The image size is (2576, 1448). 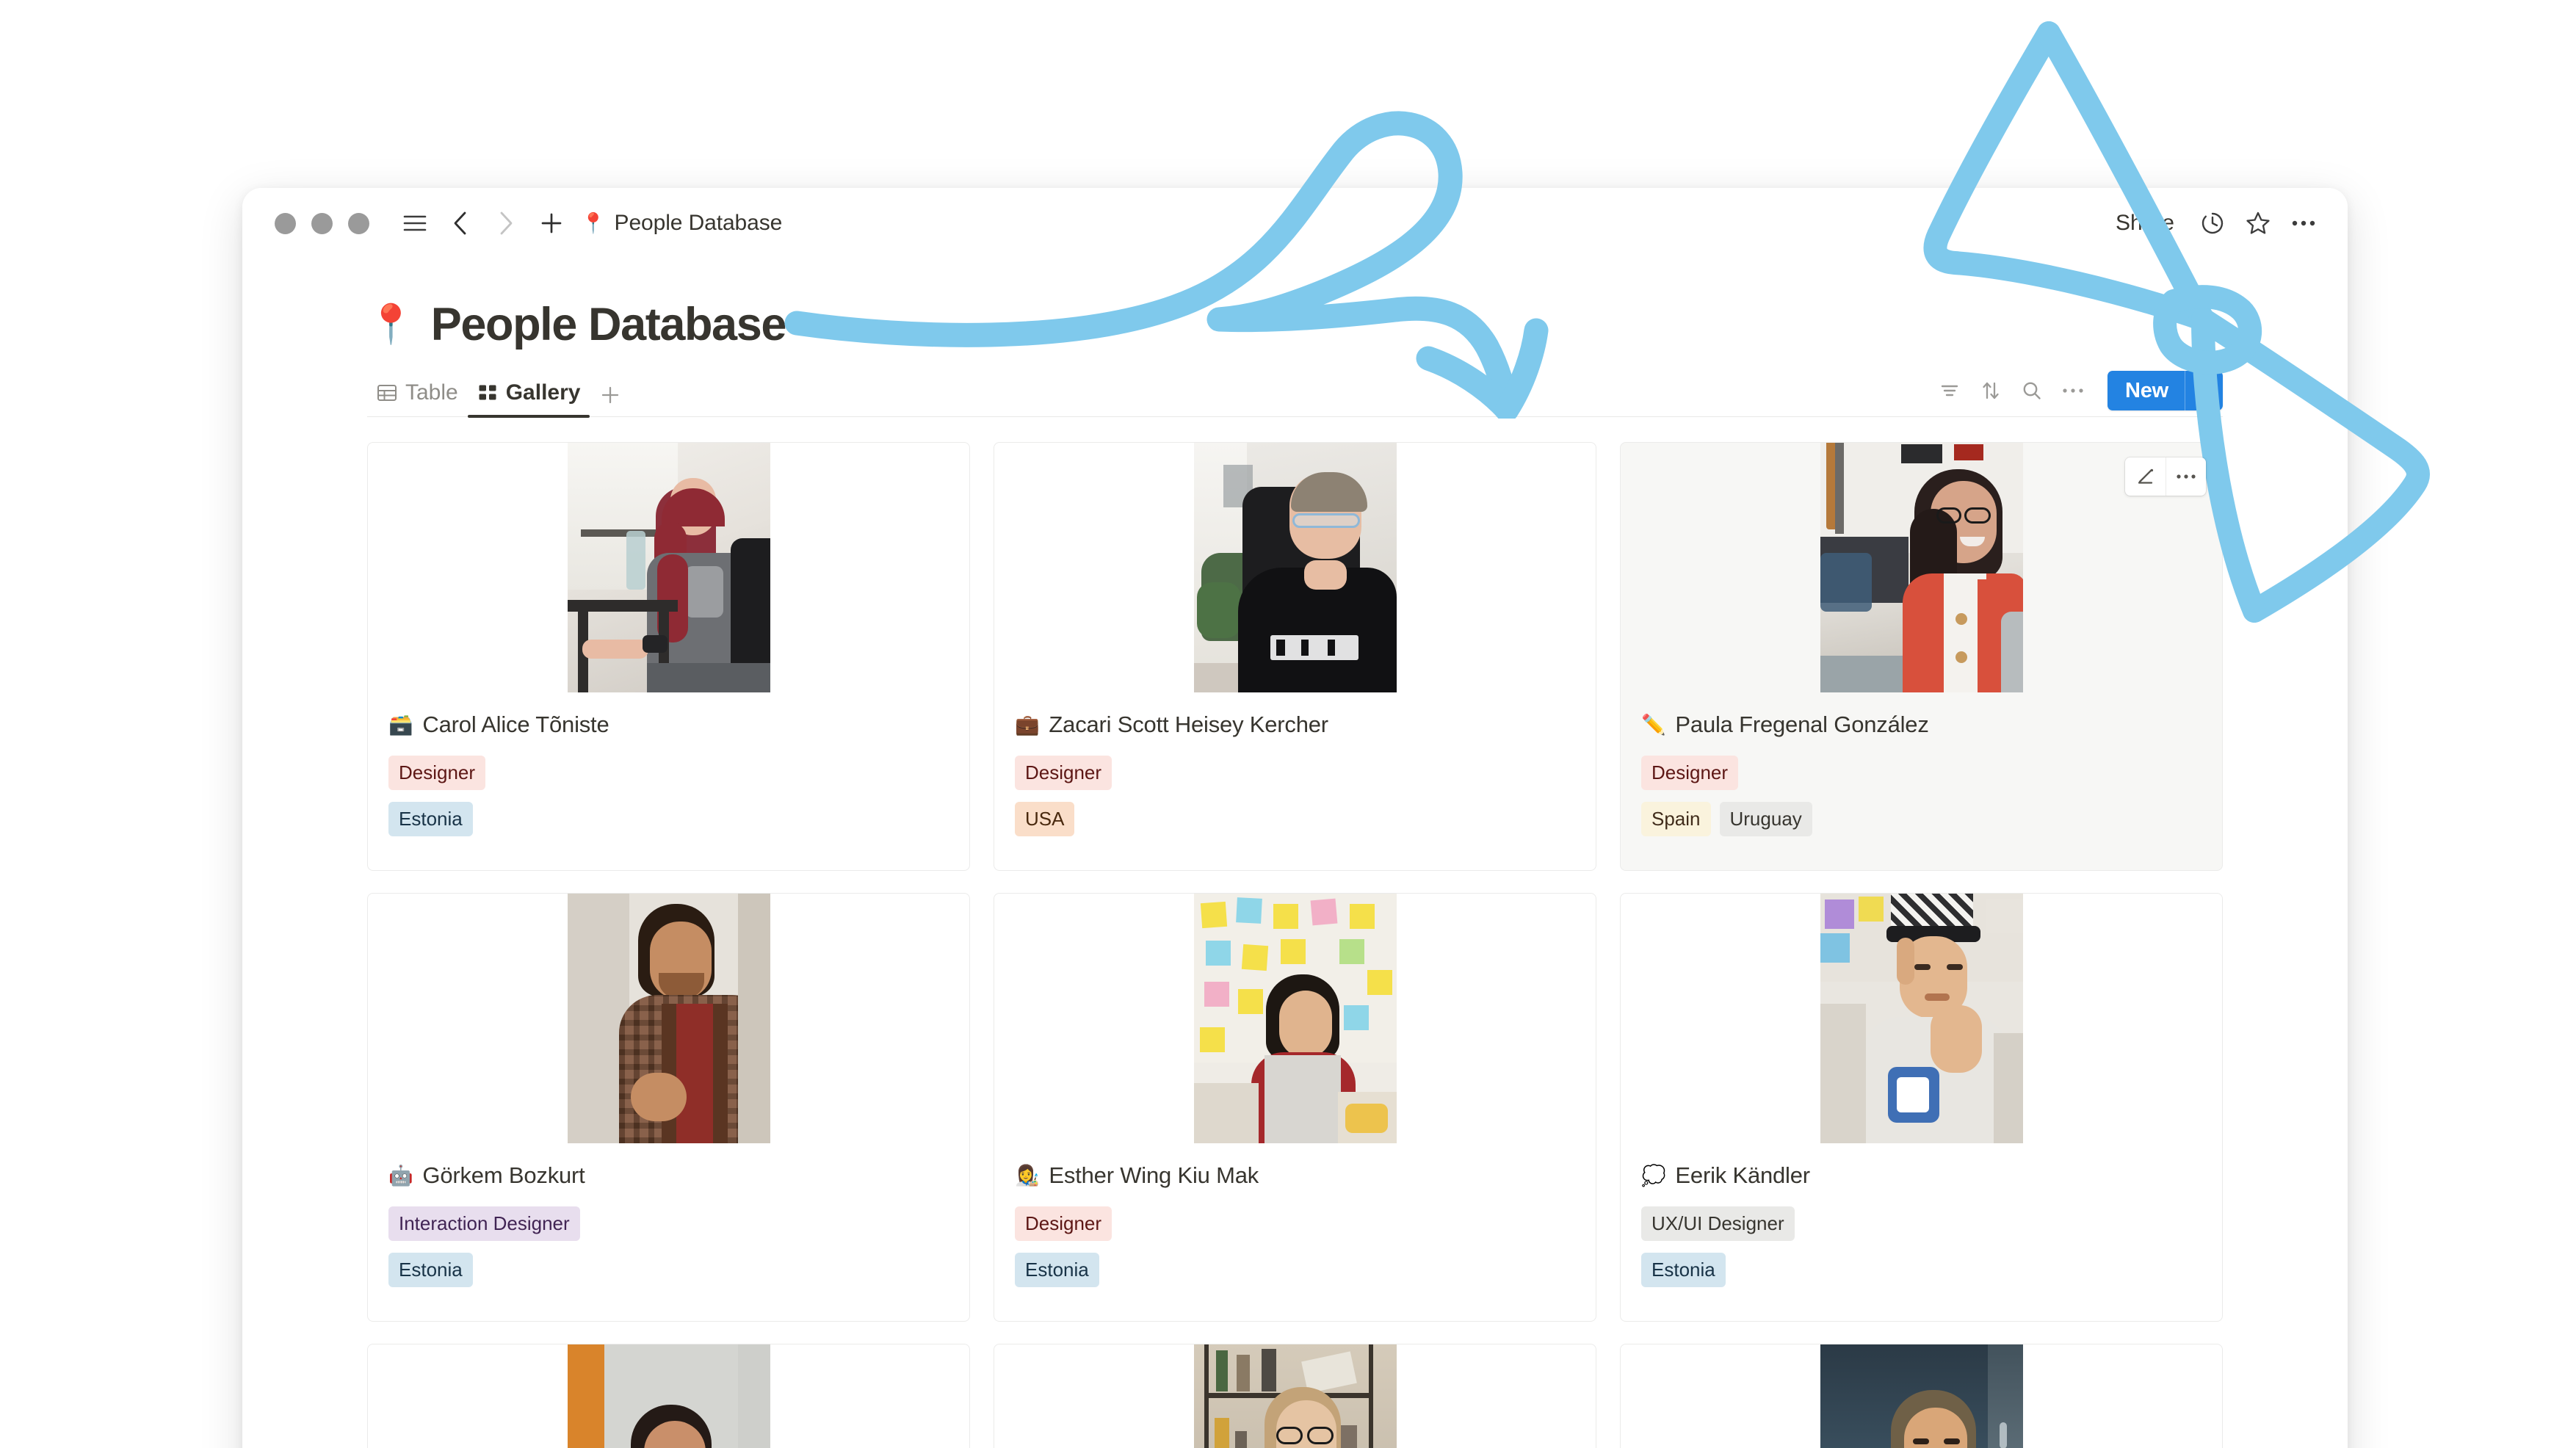 What do you see at coordinates (610, 400) in the screenshot?
I see `add-view-button` at bounding box center [610, 400].